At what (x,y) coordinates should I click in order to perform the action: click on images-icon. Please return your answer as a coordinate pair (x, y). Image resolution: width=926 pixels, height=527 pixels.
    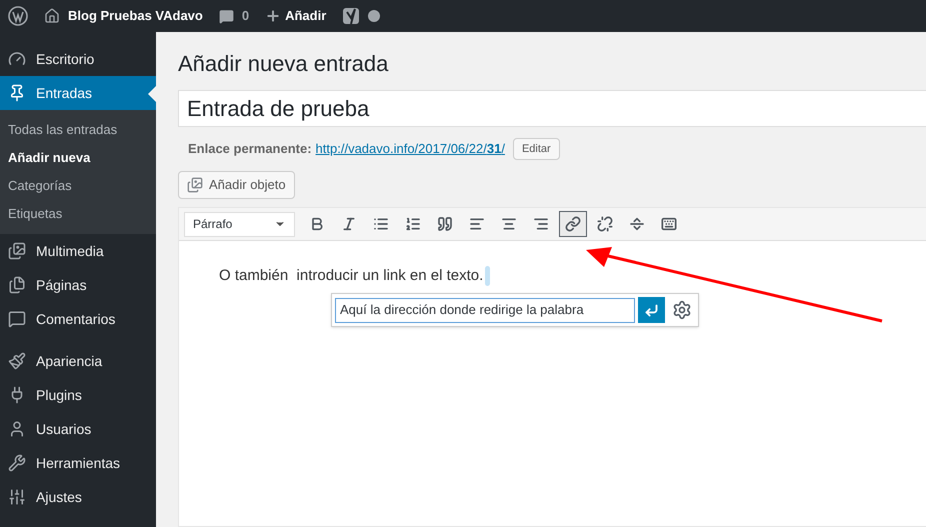
    Looking at the image, I should click on (17, 251).